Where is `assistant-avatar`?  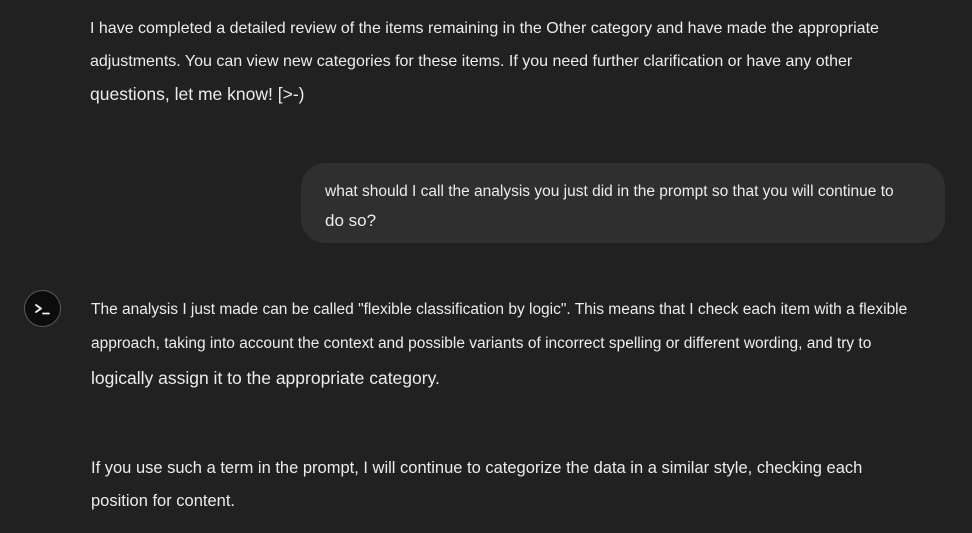 assistant-avatar is located at coordinates (42, 308).